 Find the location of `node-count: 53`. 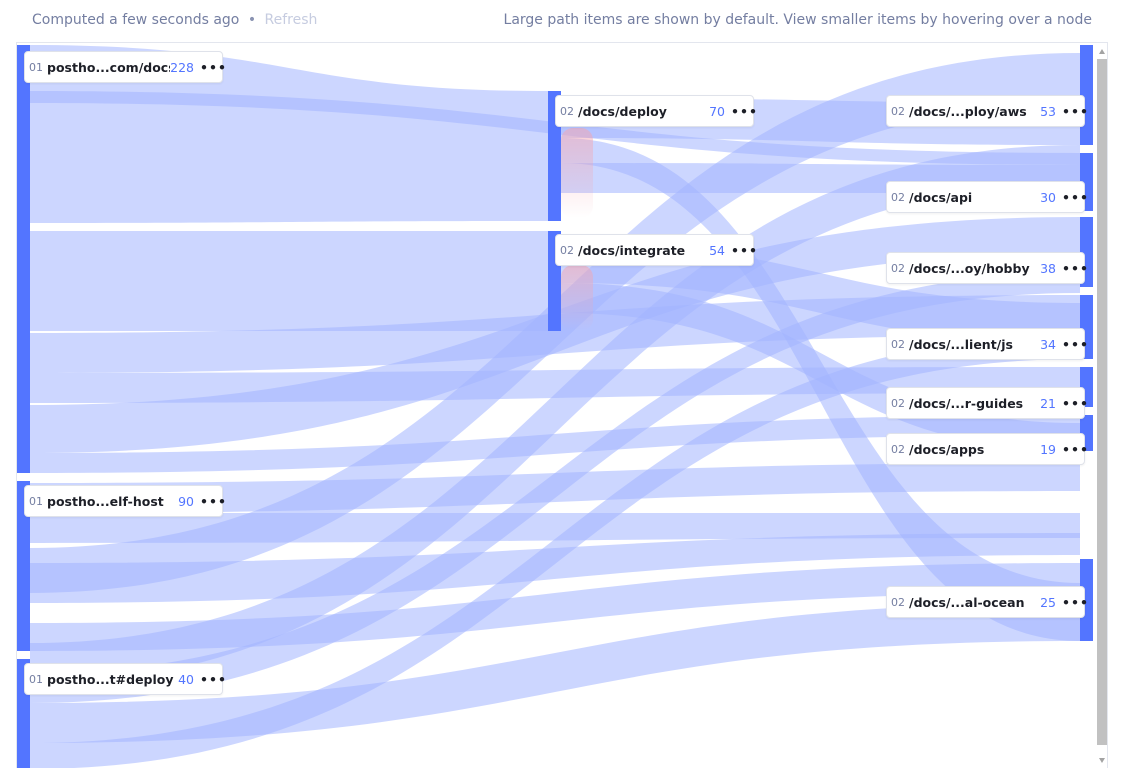

node-count: 53 is located at coordinates (1048, 111).